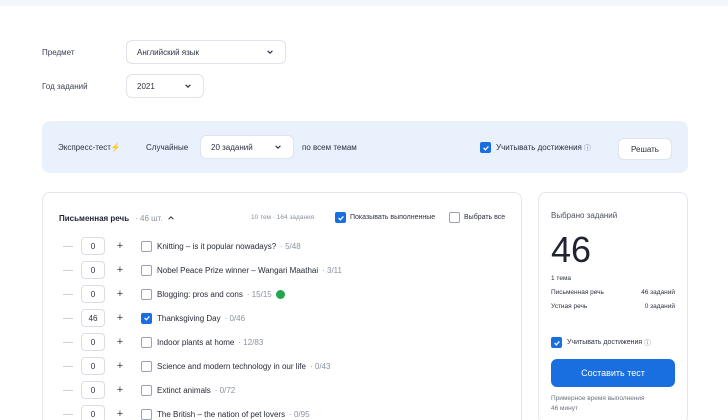 The height and width of the screenshot is (420, 728). What do you see at coordinates (259, 294) in the screenshot?
I see `task-progress: · 15/15` at bounding box center [259, 294].